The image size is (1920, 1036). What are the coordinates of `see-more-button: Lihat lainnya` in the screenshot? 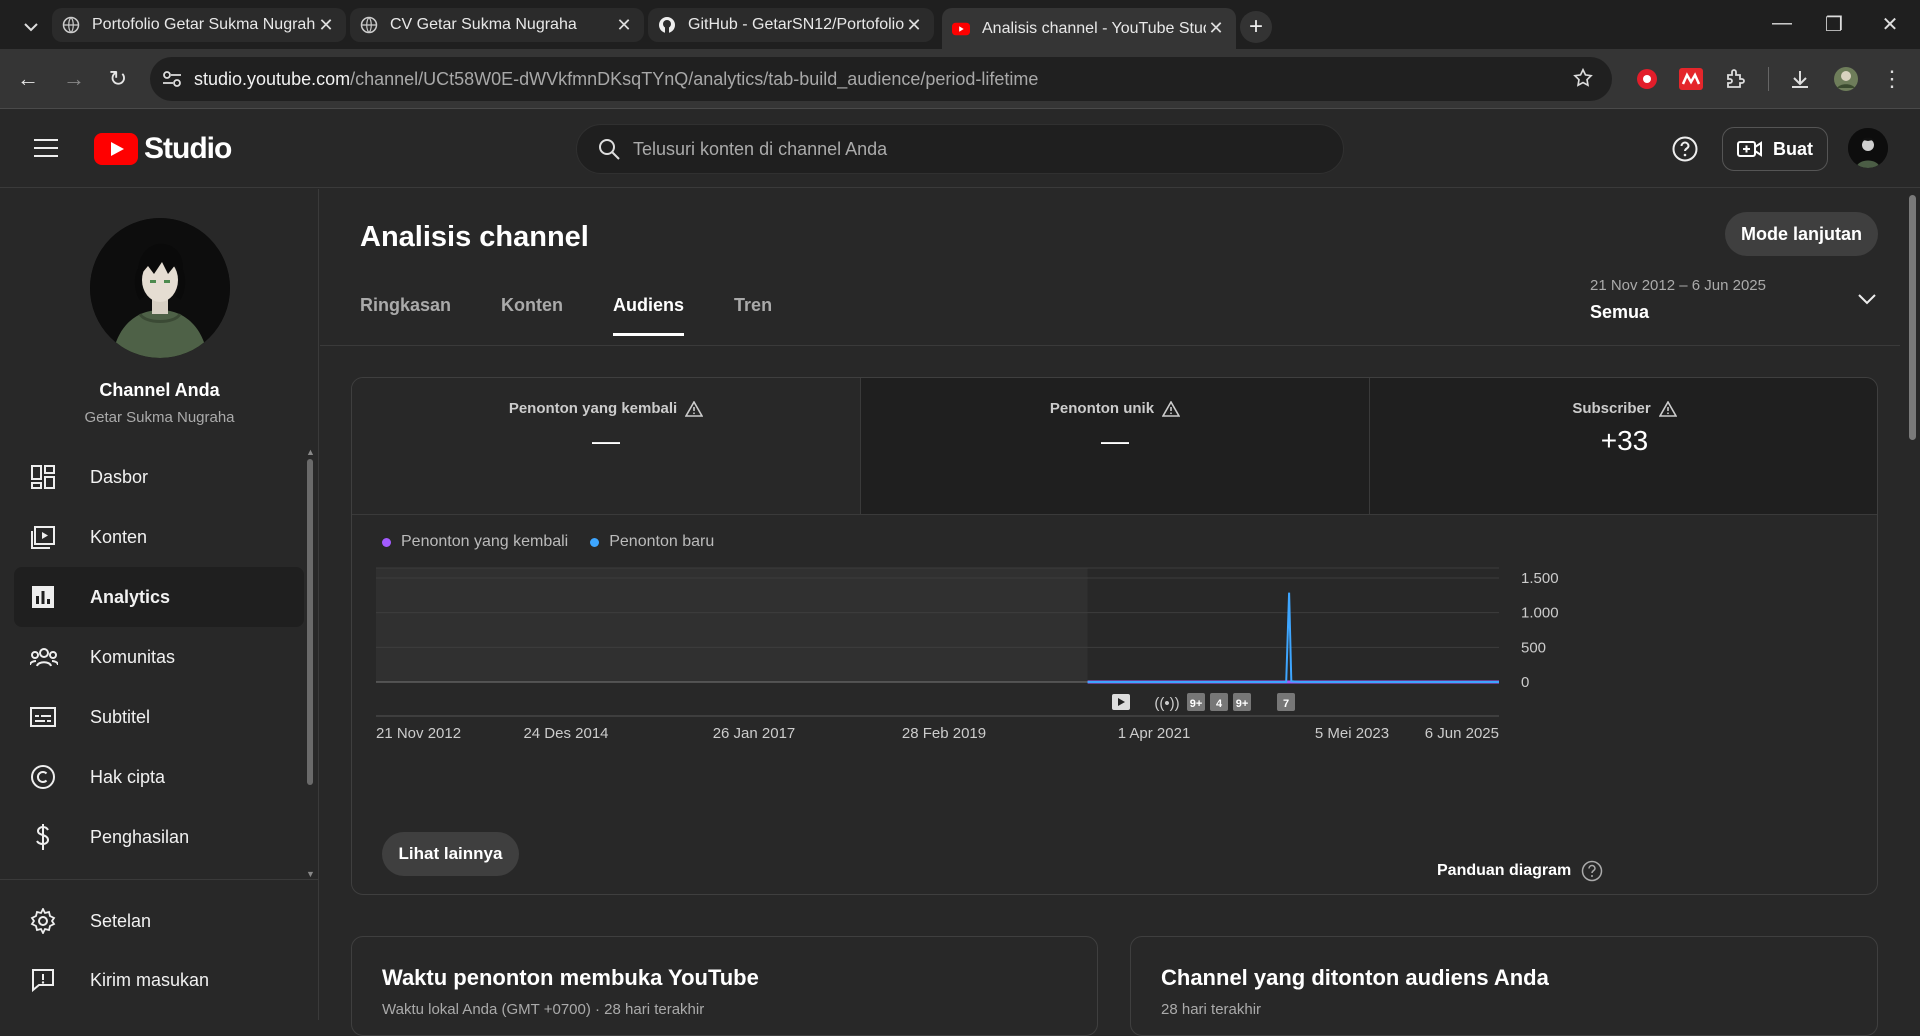 It's located at (450, 854).